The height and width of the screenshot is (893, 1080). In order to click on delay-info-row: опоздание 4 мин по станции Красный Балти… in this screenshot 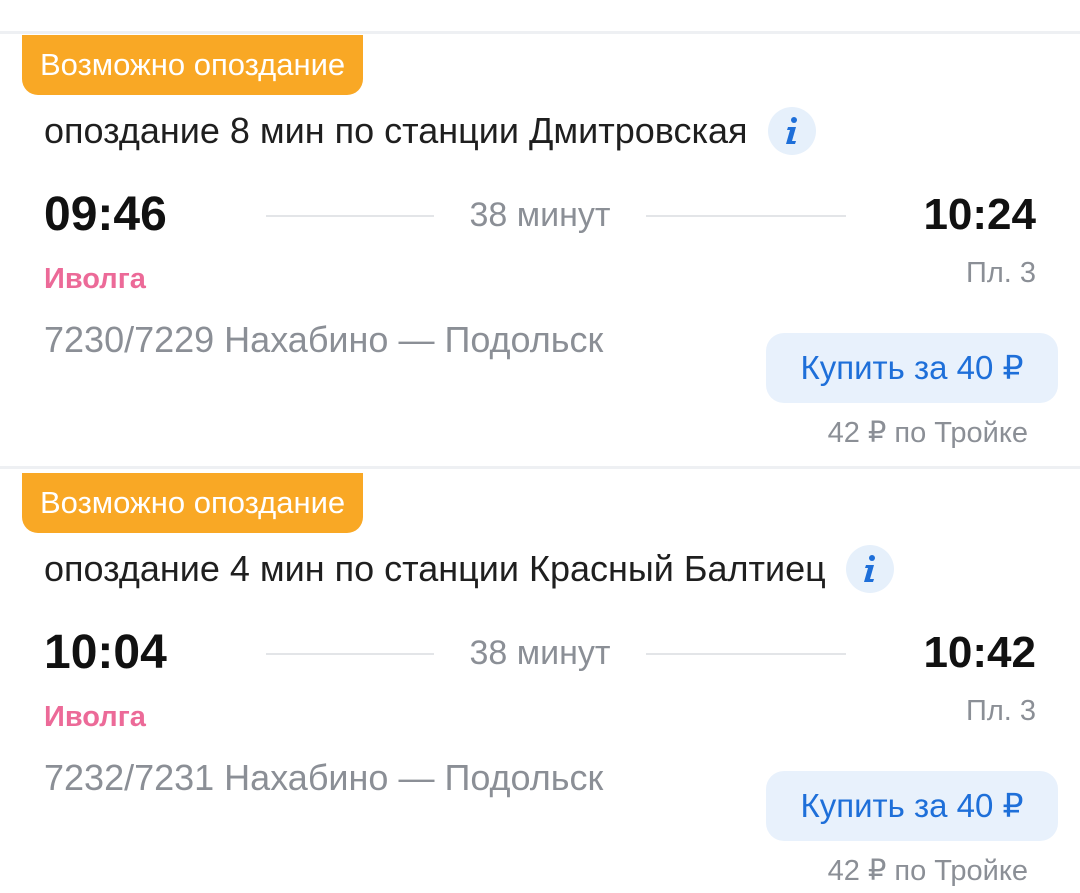, I will do `click(469, 569)`.